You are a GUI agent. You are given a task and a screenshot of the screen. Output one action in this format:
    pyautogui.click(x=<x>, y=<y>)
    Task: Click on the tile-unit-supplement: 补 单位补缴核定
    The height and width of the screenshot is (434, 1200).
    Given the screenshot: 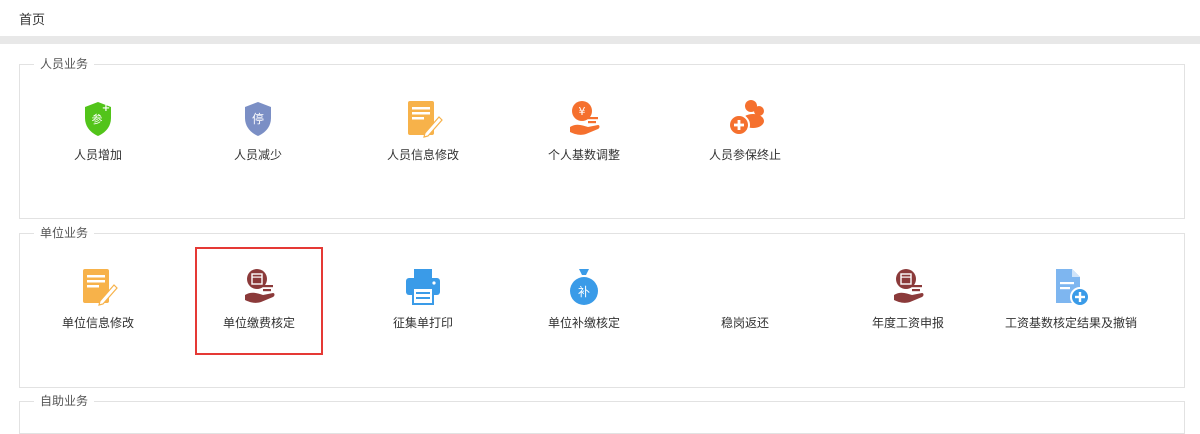 What is the action you would take?
    pyautogui.click(x=584, y=307)
    